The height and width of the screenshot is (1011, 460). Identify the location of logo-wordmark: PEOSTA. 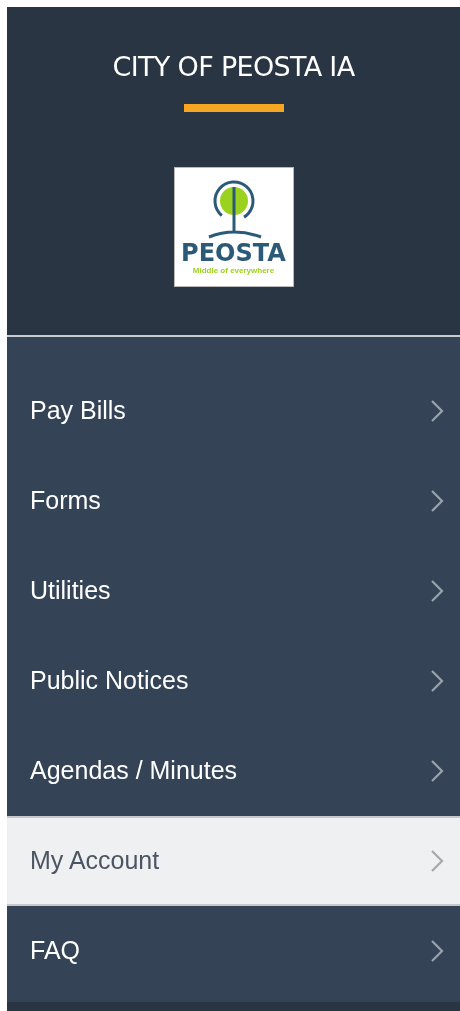
(233, 252).